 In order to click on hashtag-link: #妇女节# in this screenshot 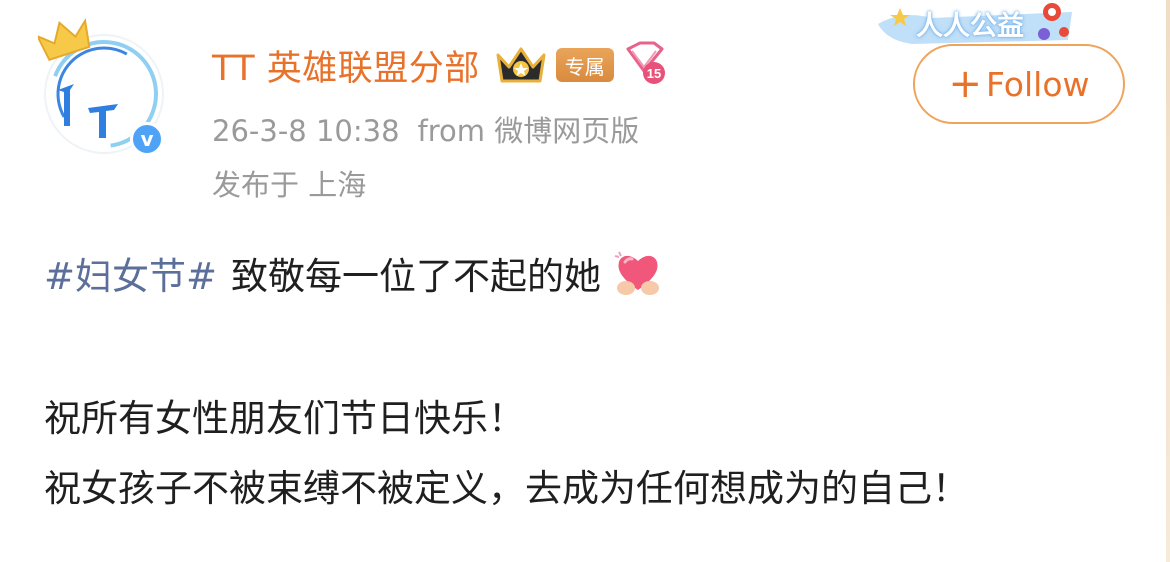, I will do `click(130, 273)`.